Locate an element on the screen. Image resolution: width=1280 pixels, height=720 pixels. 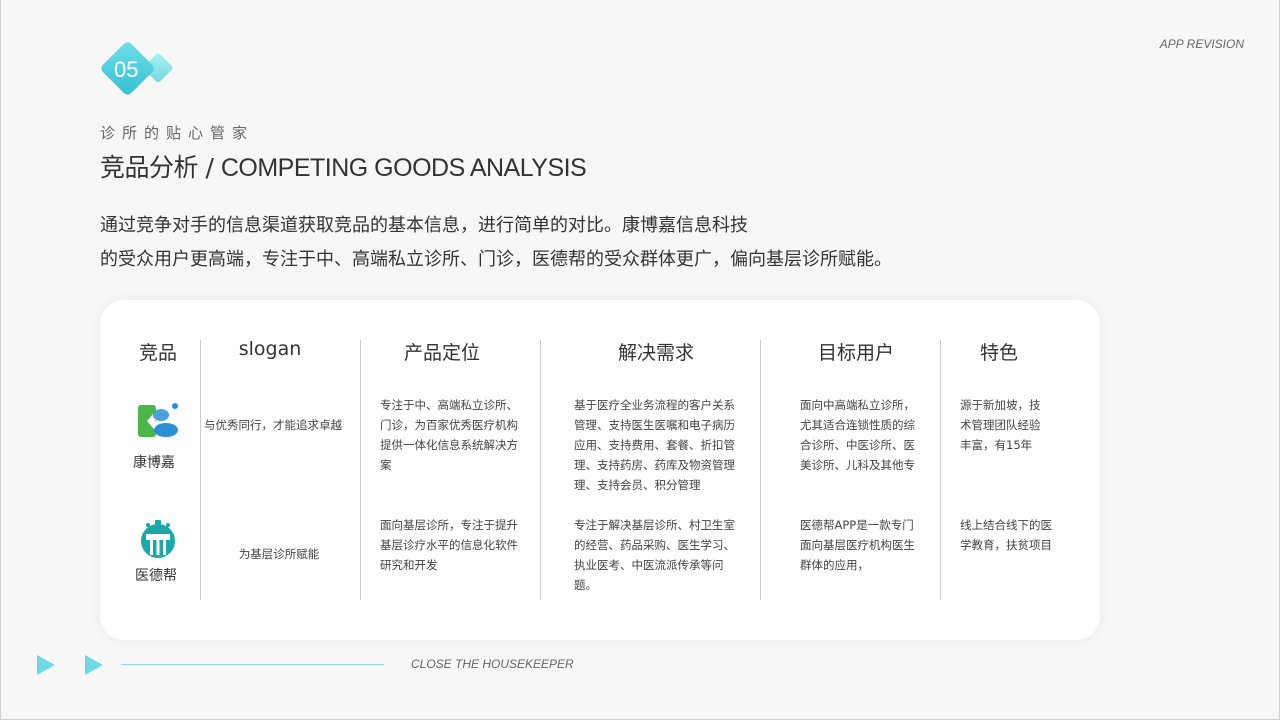
text-line: 医德帮APP是一款专门 is located at coordinates (857, 525).